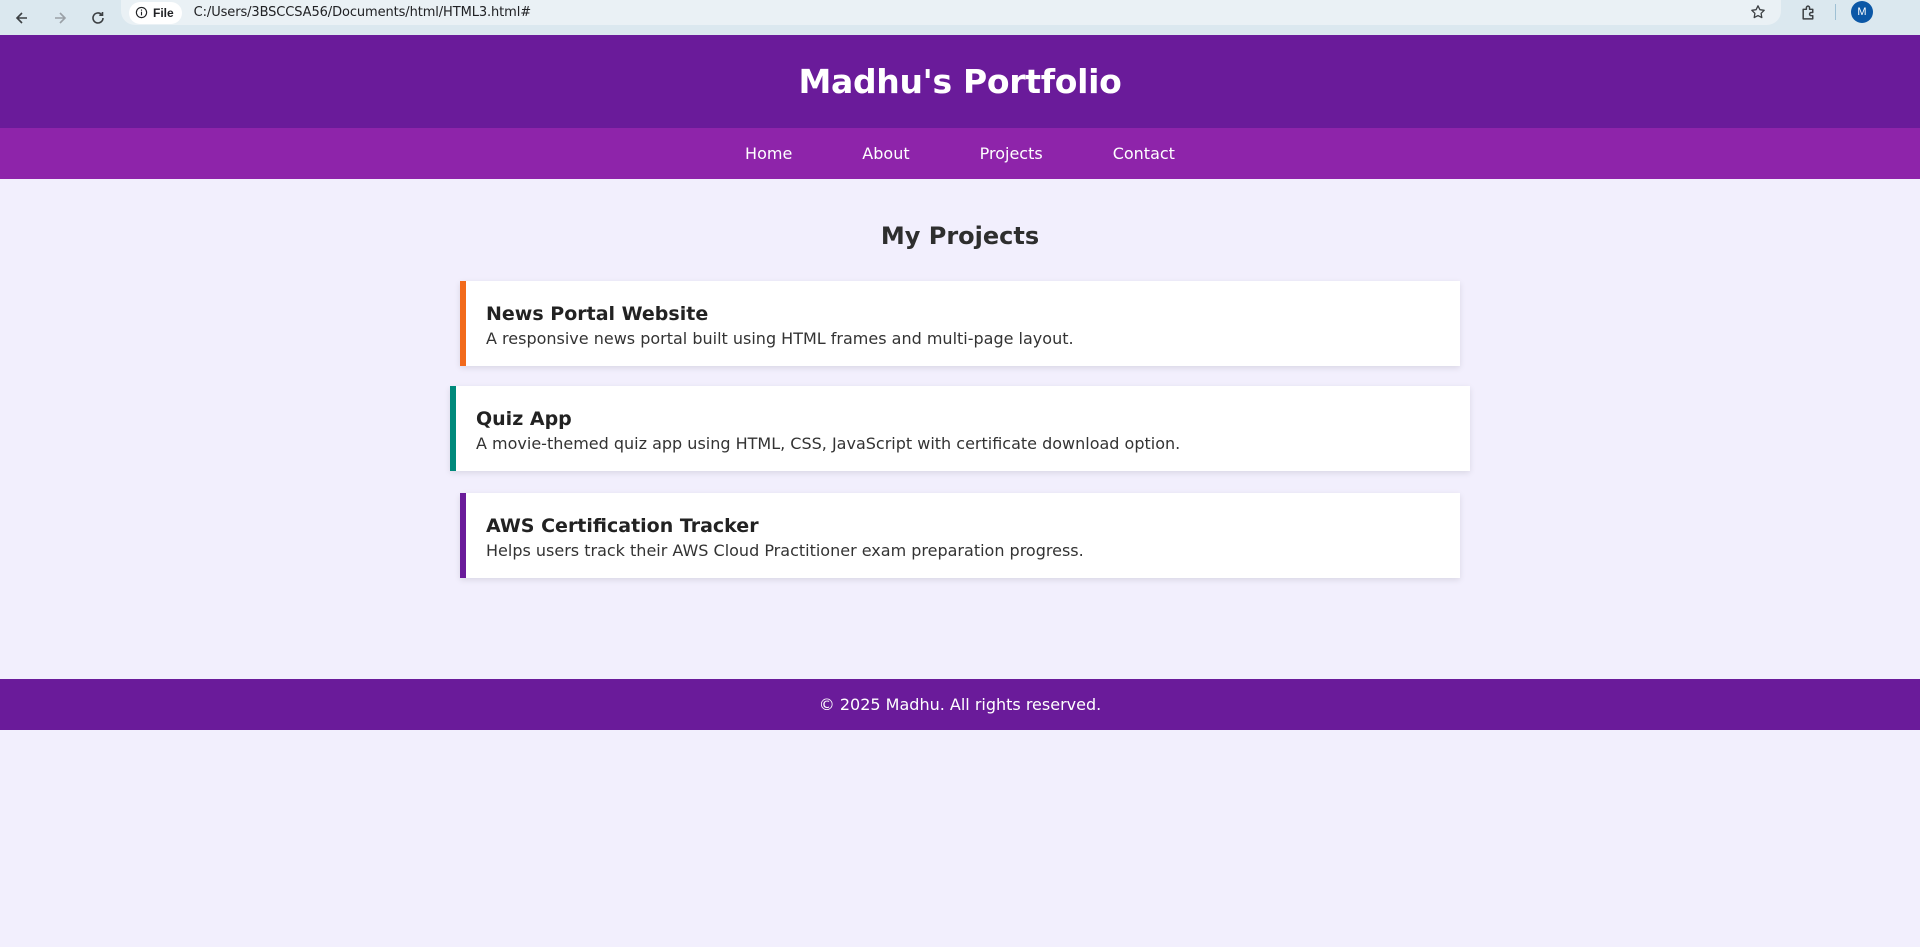 Image resolution: width=1920 pixels, height=947 pixels. Describe the element at coordinates (885, 153) in the screenshot. I see `nav-link-about: About` at that location.